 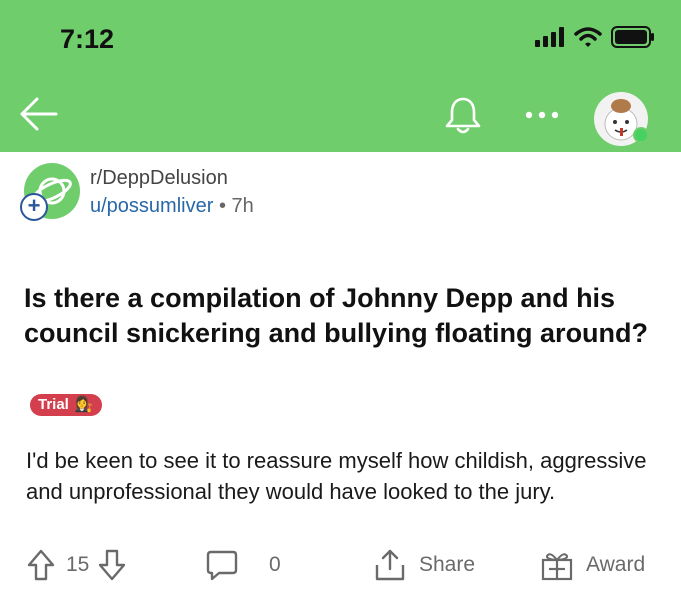 I want to click on flair-label: Trial, so click(x=53, y=404).